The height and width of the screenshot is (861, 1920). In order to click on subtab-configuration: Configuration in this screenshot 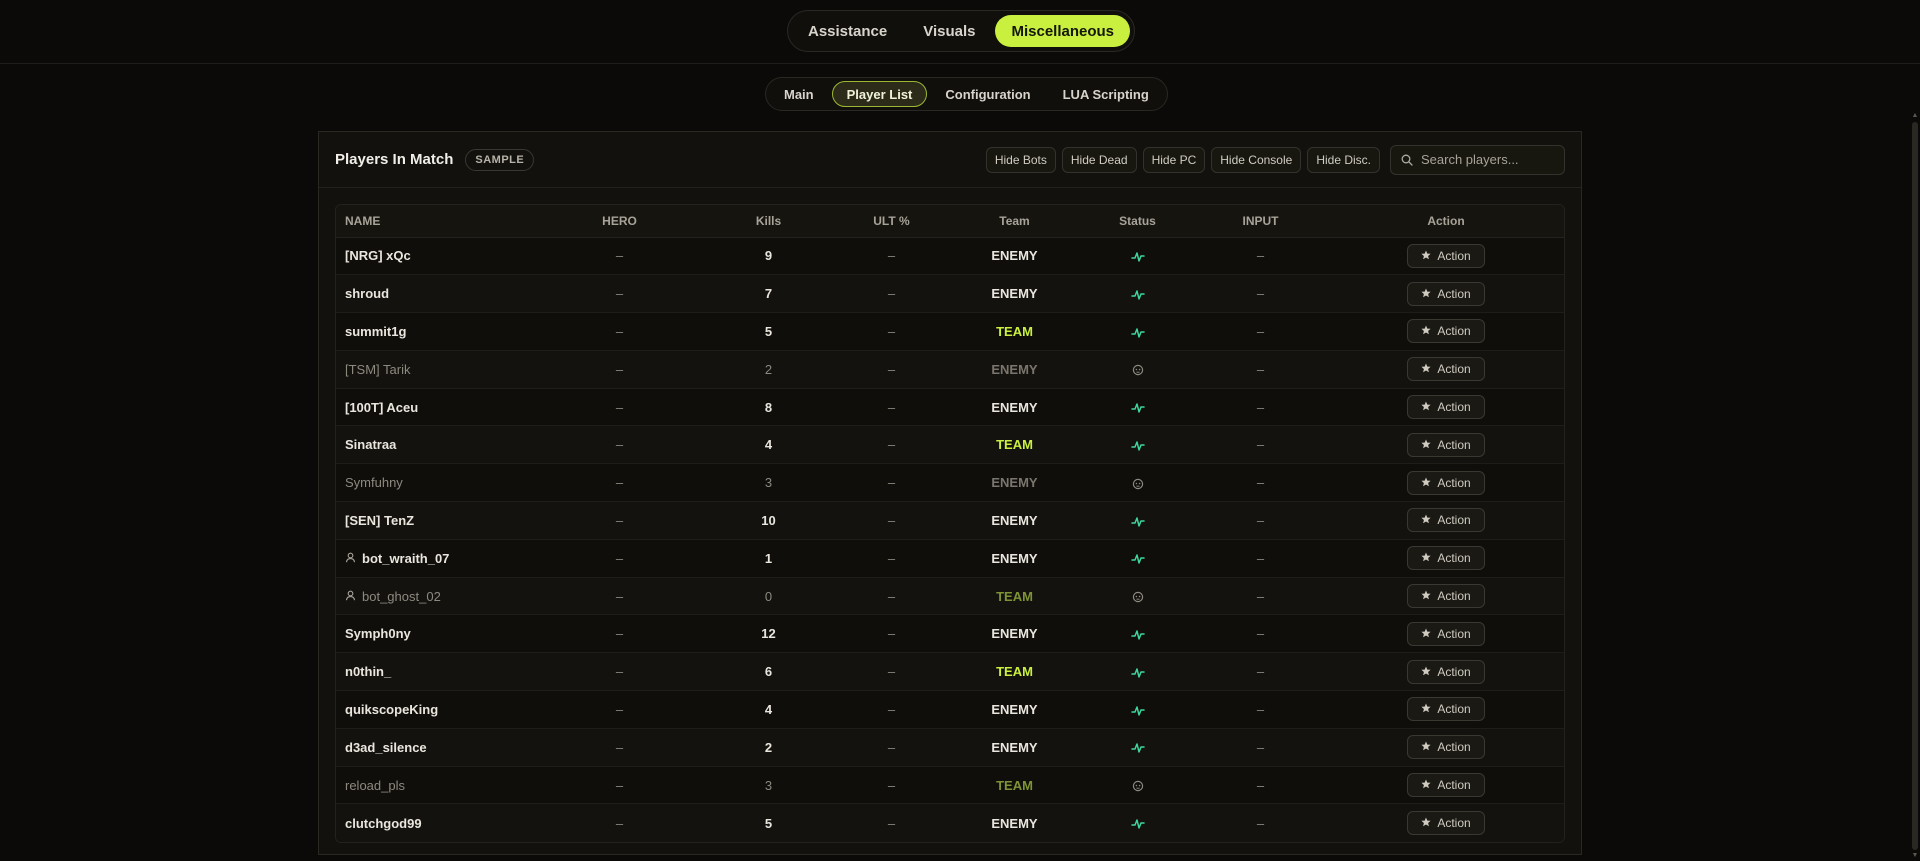, I will do `click(987, 94)`.